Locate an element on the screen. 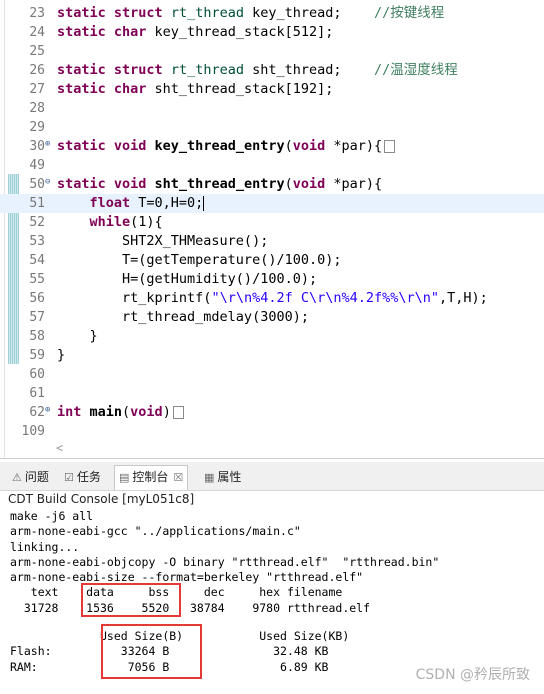 This screenshot has width=544, height=694. tab-tasks: ☑ 任务 is located at coordinates (82, 477).